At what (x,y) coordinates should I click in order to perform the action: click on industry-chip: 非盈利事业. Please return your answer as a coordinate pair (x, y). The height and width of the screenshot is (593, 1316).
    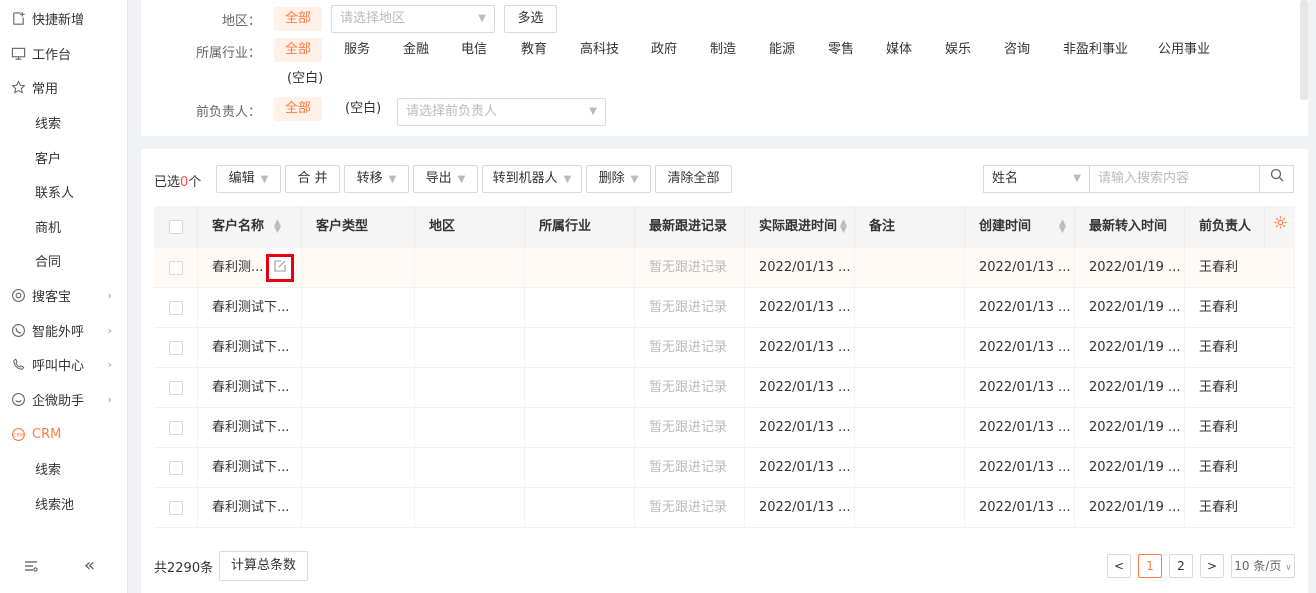
    Looking at the image, I should click on (1095, 50).